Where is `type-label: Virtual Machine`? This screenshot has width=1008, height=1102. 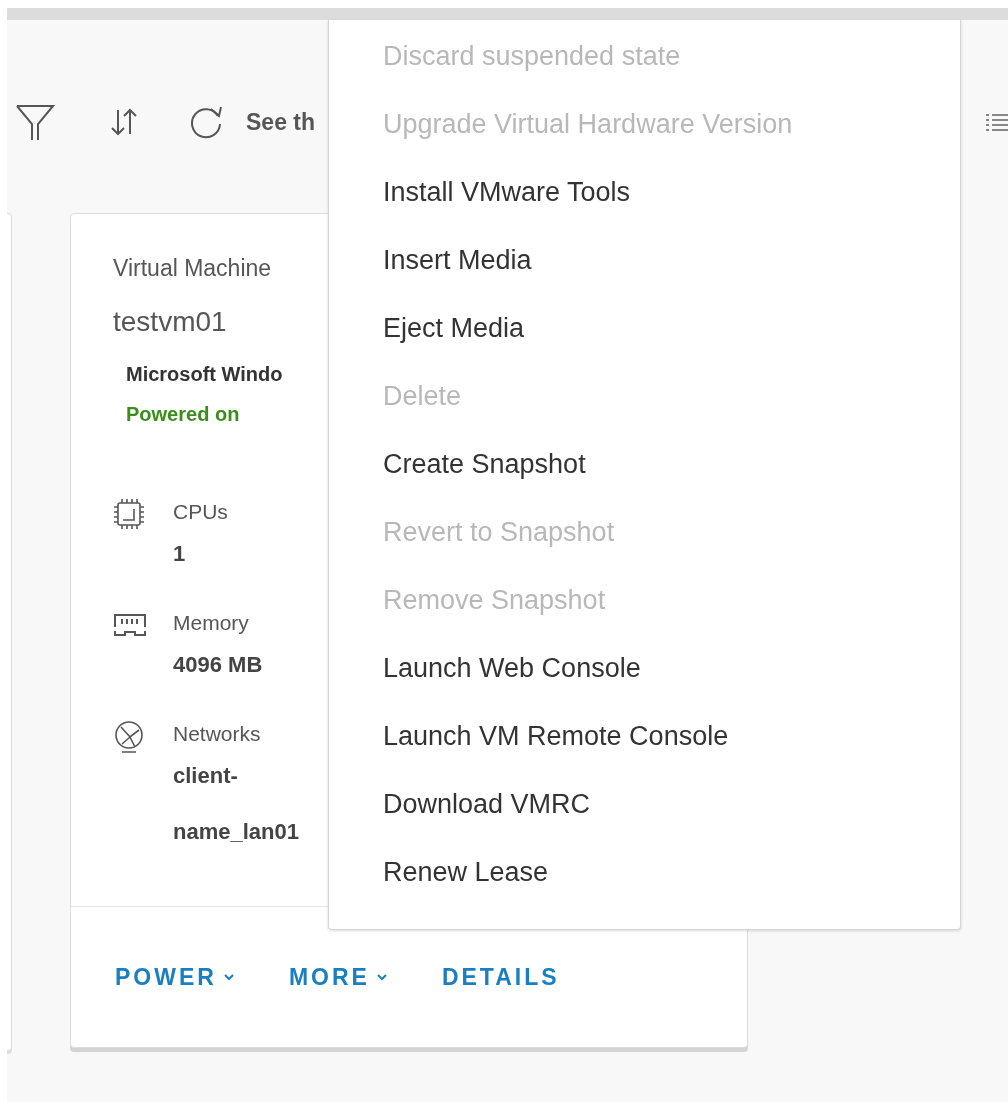 type-label: Virtual Machine is located at coordinates (192, 268).